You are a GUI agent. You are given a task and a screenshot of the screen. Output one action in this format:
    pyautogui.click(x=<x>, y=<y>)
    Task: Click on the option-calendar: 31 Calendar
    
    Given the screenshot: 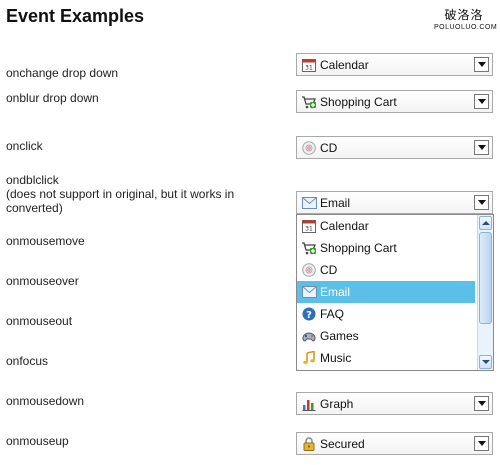 What is the action you would take?
    pyautogui.click(x=386, y=226)
    